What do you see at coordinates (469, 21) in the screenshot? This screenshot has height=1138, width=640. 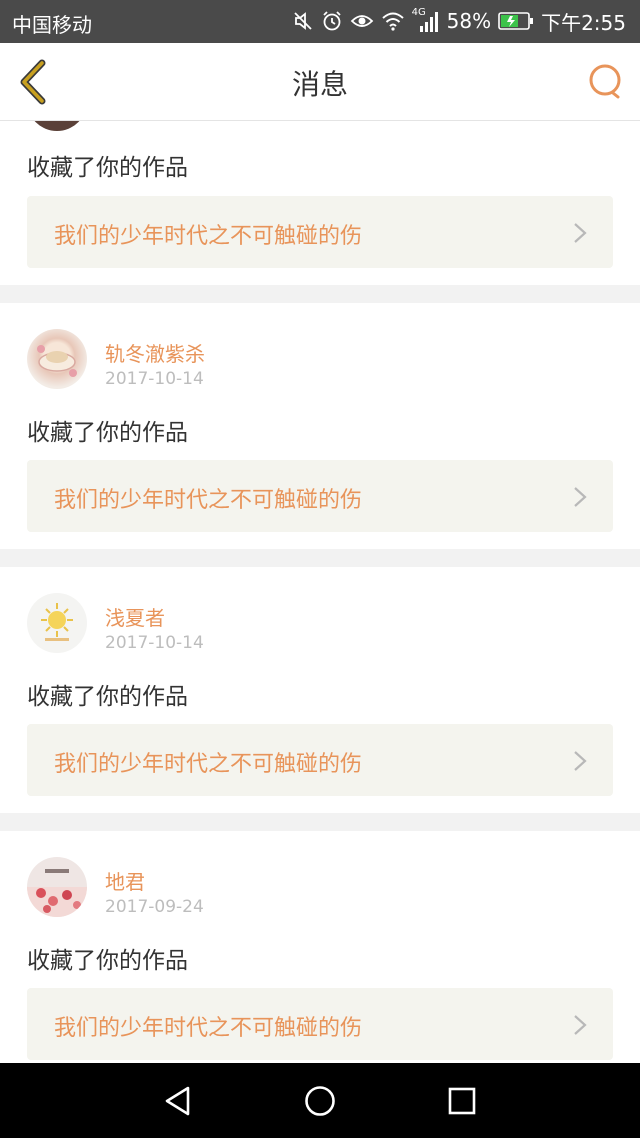 I see `battery-percent: 58%` at bounding box center [469, 21].